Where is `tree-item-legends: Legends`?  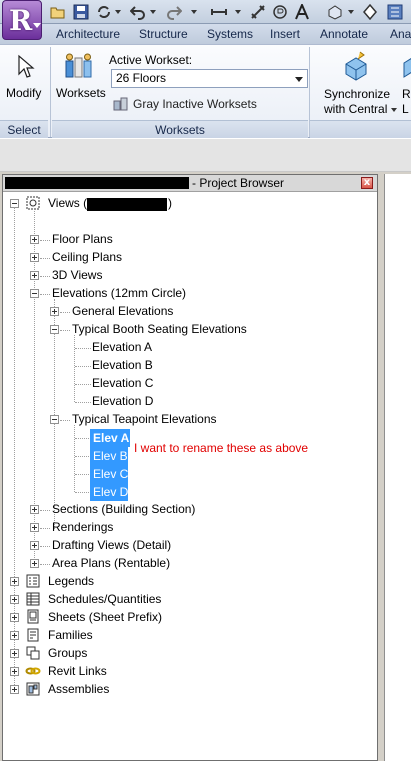
tree-item-legends: Legends is located at coordinates (71, 581).